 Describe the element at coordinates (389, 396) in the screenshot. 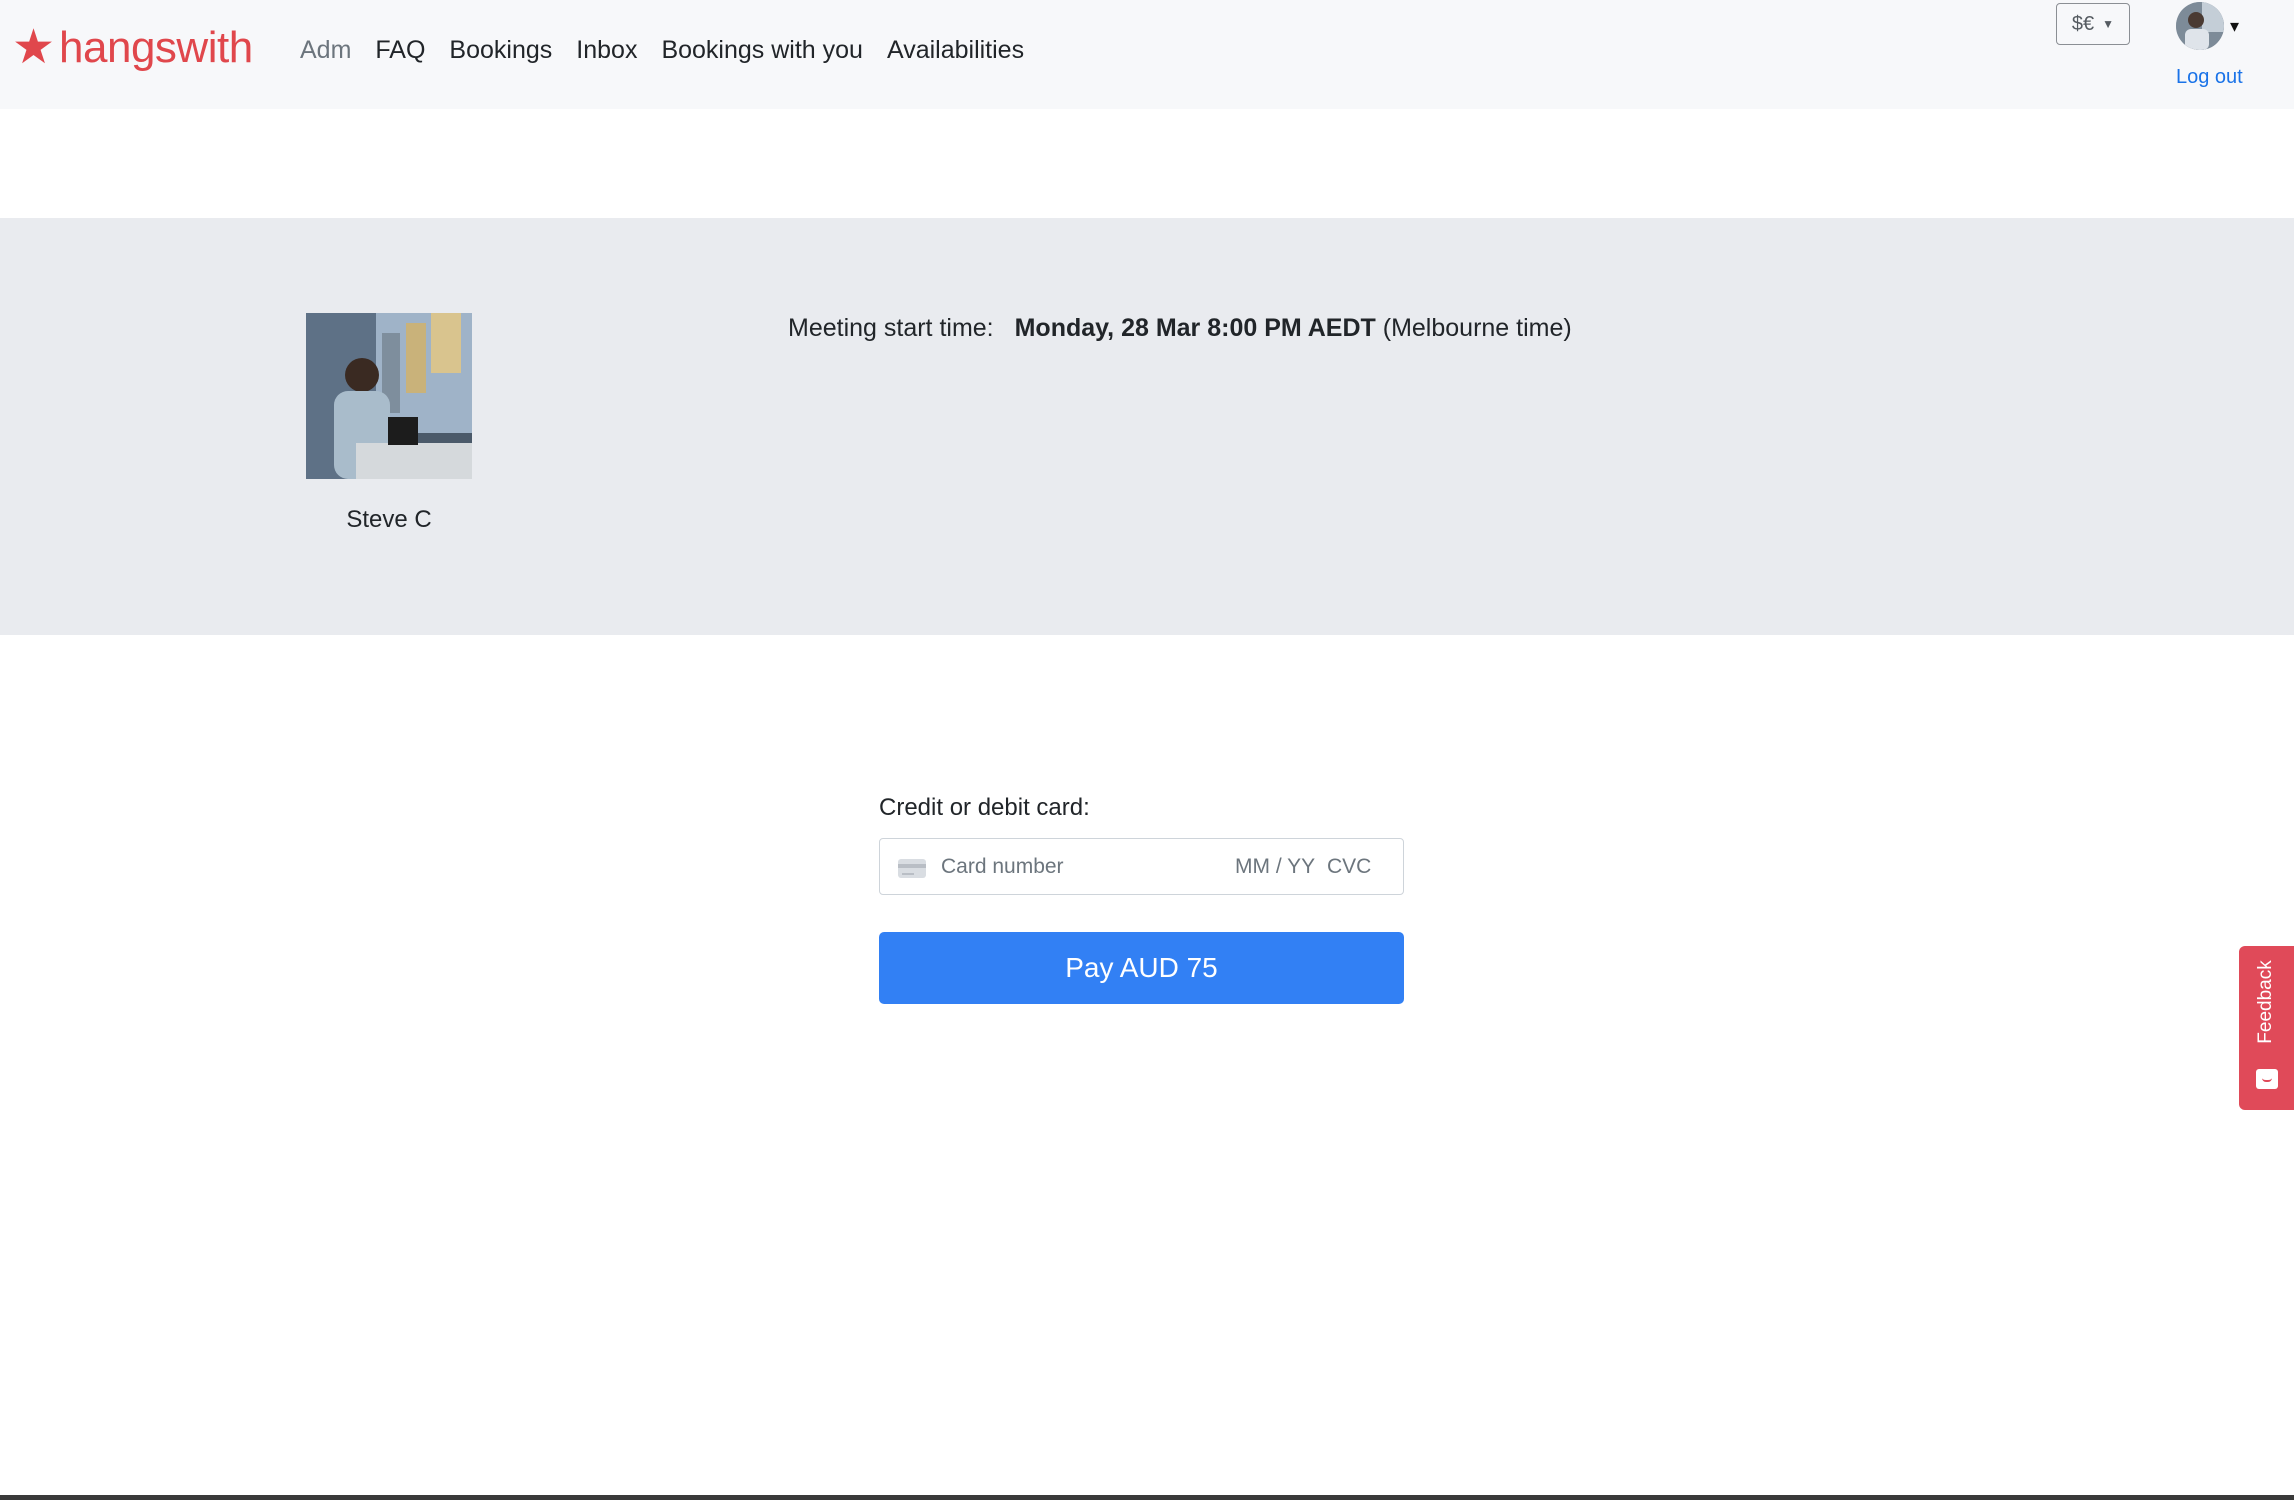

I see `host-photo` at that location.